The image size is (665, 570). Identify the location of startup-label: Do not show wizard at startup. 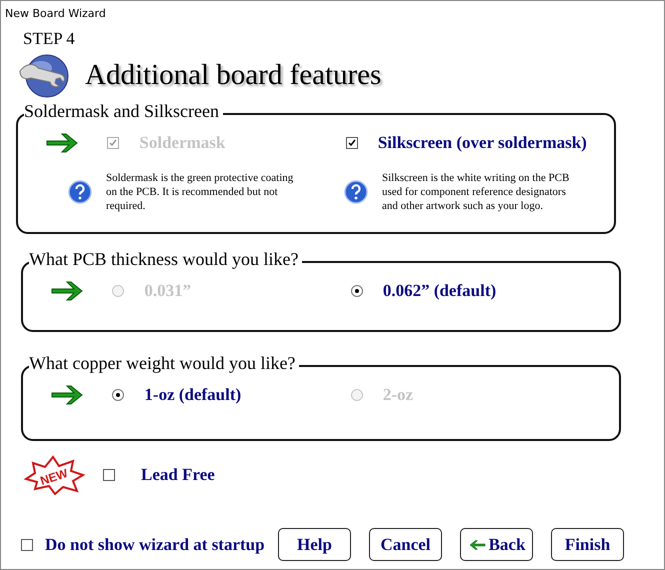
(155, 544).